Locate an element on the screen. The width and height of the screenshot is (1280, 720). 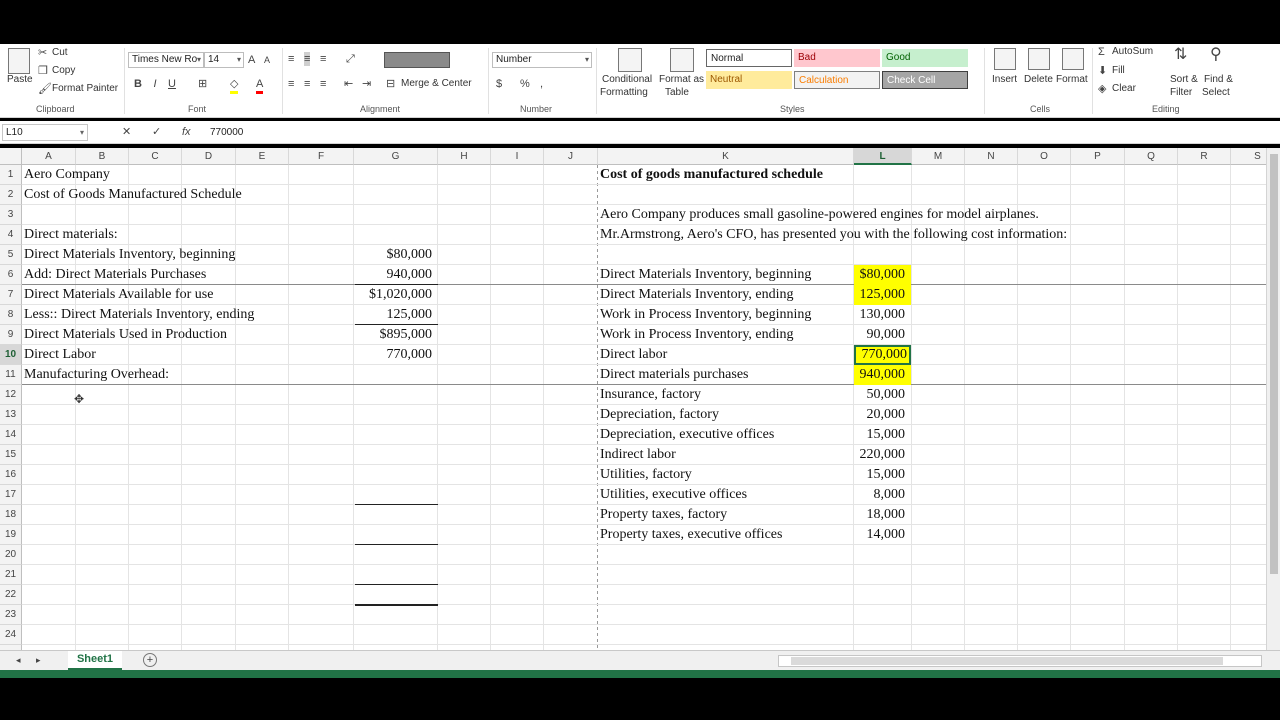
cell-a5: Direct Materials Inventory, beginning is located at coordinates (129, 255).